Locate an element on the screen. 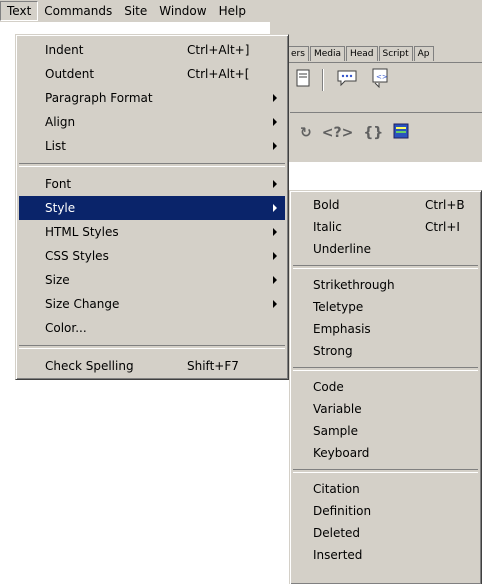  menu-item-deleted: Deleted is located at coordinates (385, 533).